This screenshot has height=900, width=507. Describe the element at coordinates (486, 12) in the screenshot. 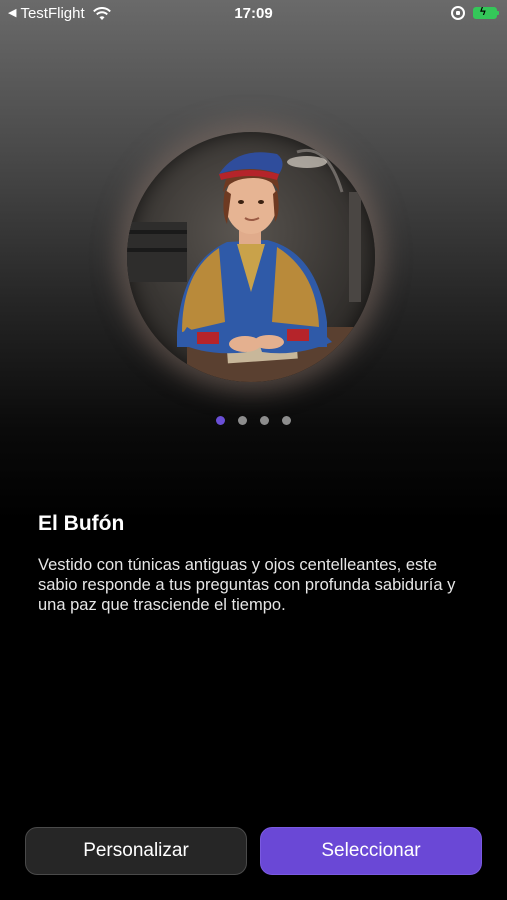

I see `battery-charging-icon: ϟ` at that location.